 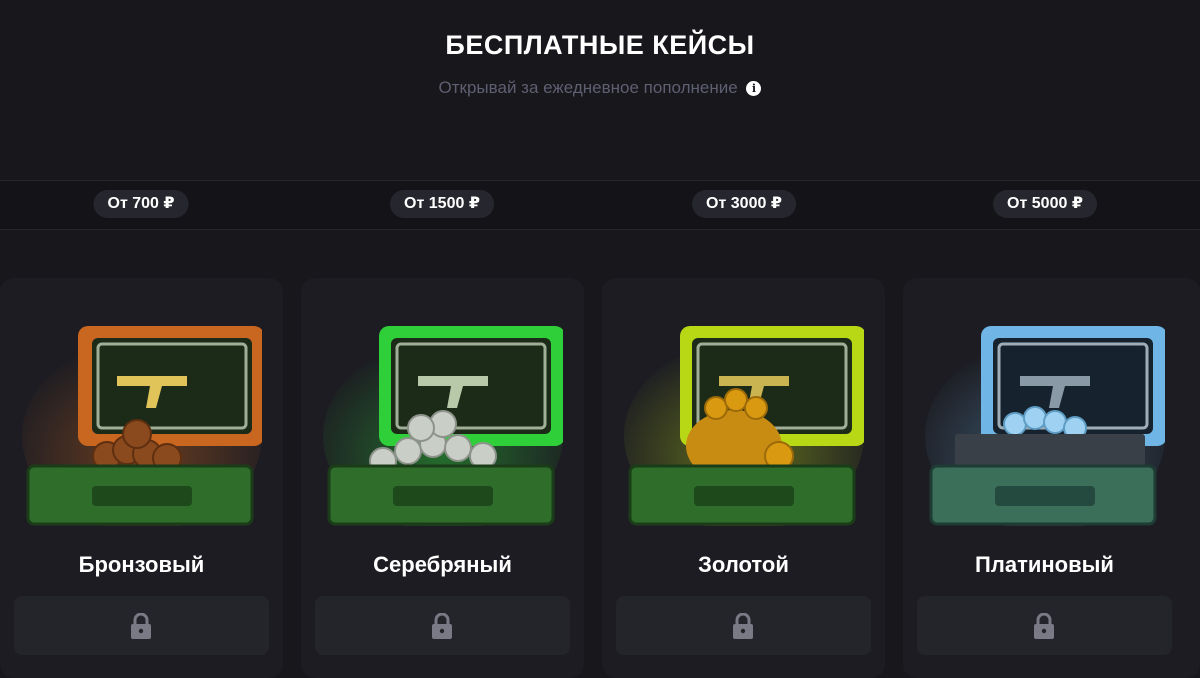 I want to click on case-card-bronze: Бронзовый, so click(x=141, y=478).